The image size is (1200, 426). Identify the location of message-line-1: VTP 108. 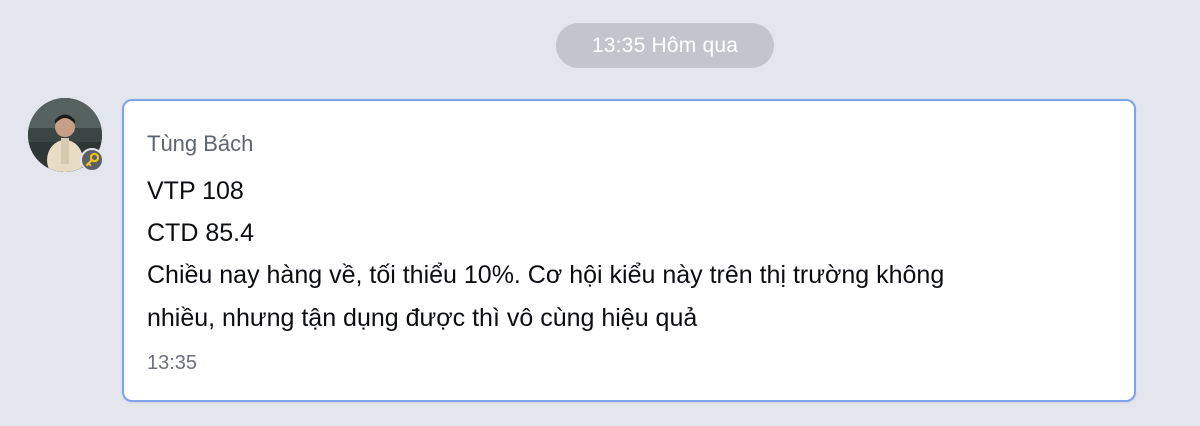
(195, 191).